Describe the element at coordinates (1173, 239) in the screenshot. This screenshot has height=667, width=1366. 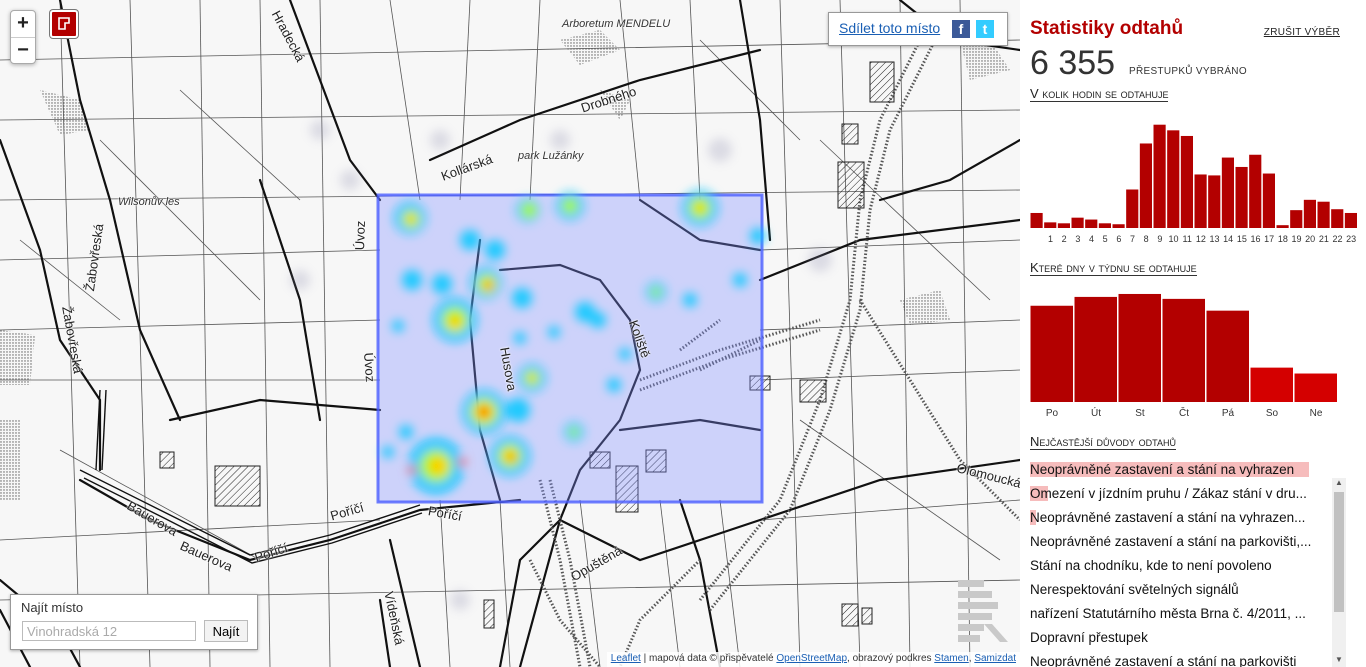
I see `hour-tick-label: 10` at that location.